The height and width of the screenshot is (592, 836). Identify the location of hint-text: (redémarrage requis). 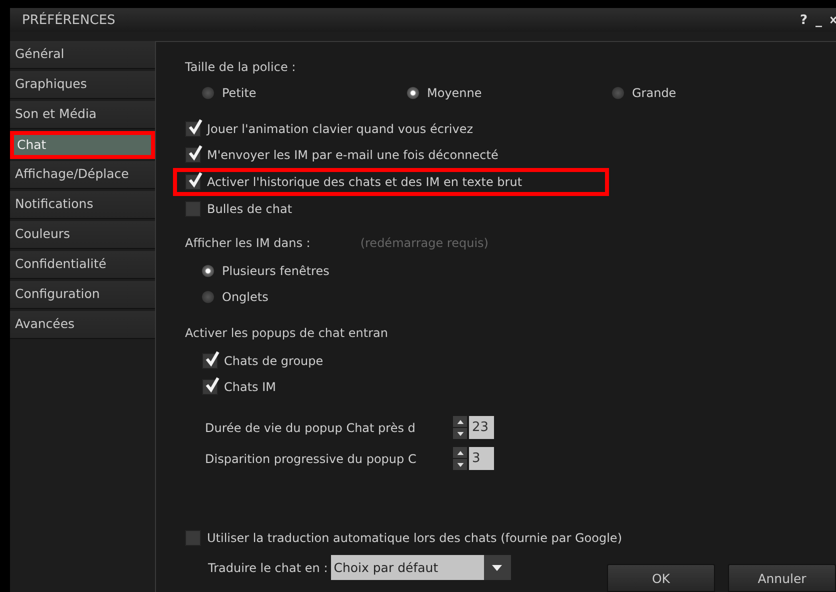
(424, 243).